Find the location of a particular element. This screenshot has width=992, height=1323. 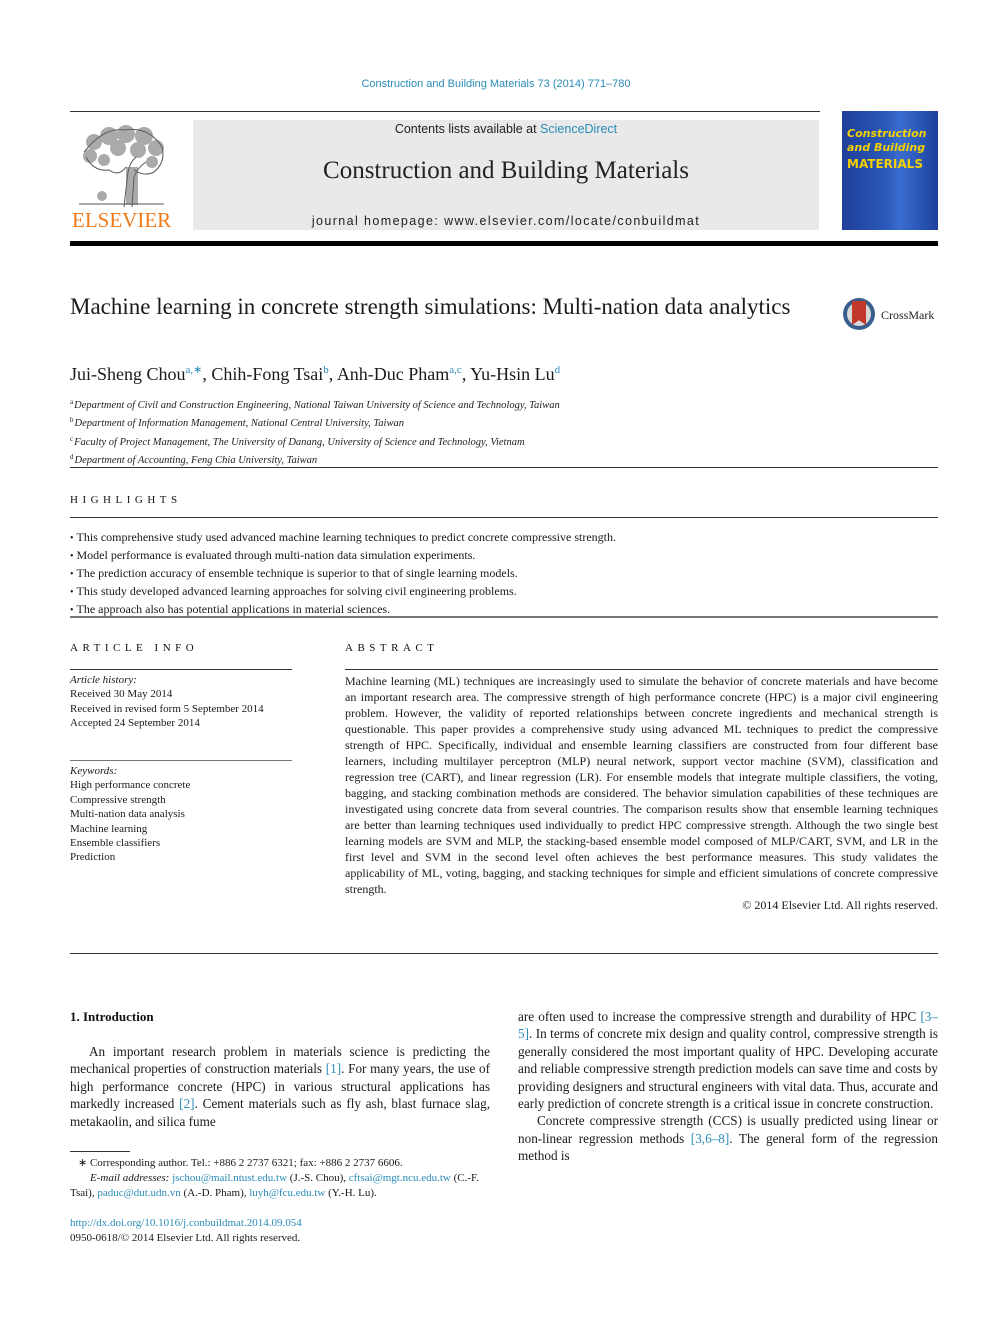

author-affiliation-marker: d is located at coordinates (558, 370).